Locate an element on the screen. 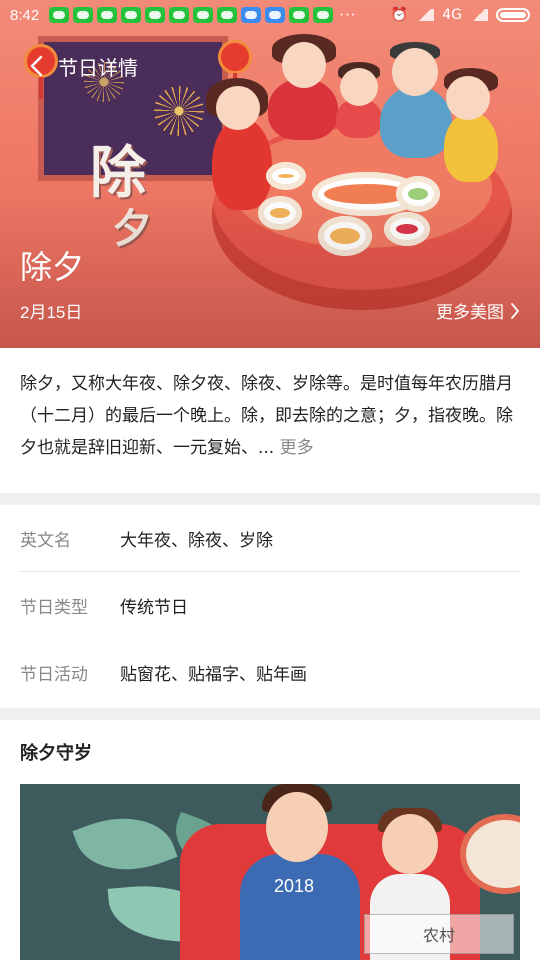 This screenshot has width=540, height=960. info-value: 大年夜、除夜、岁除 is located at coordinates (196, 540).